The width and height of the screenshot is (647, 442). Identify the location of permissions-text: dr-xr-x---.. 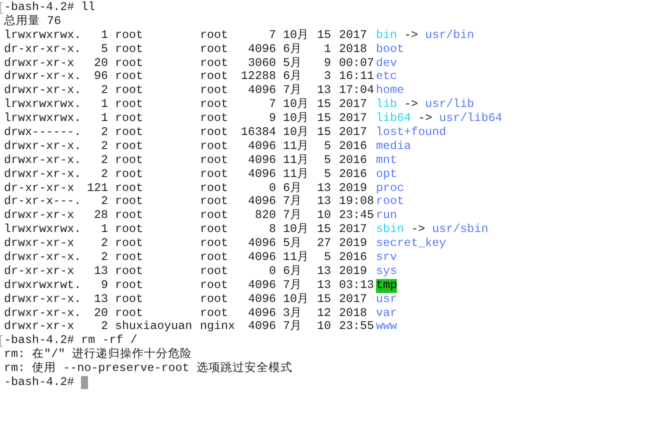
(43, 202).